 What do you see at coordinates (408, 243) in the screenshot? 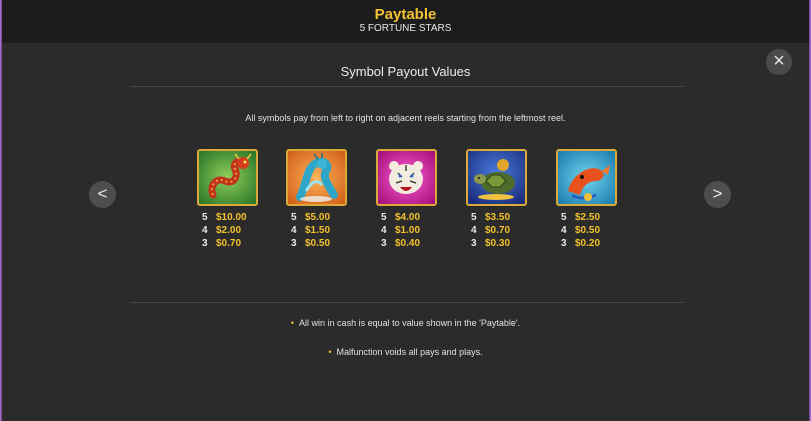
I see `payout-value: $0.40` at bounding box center [408, 243].